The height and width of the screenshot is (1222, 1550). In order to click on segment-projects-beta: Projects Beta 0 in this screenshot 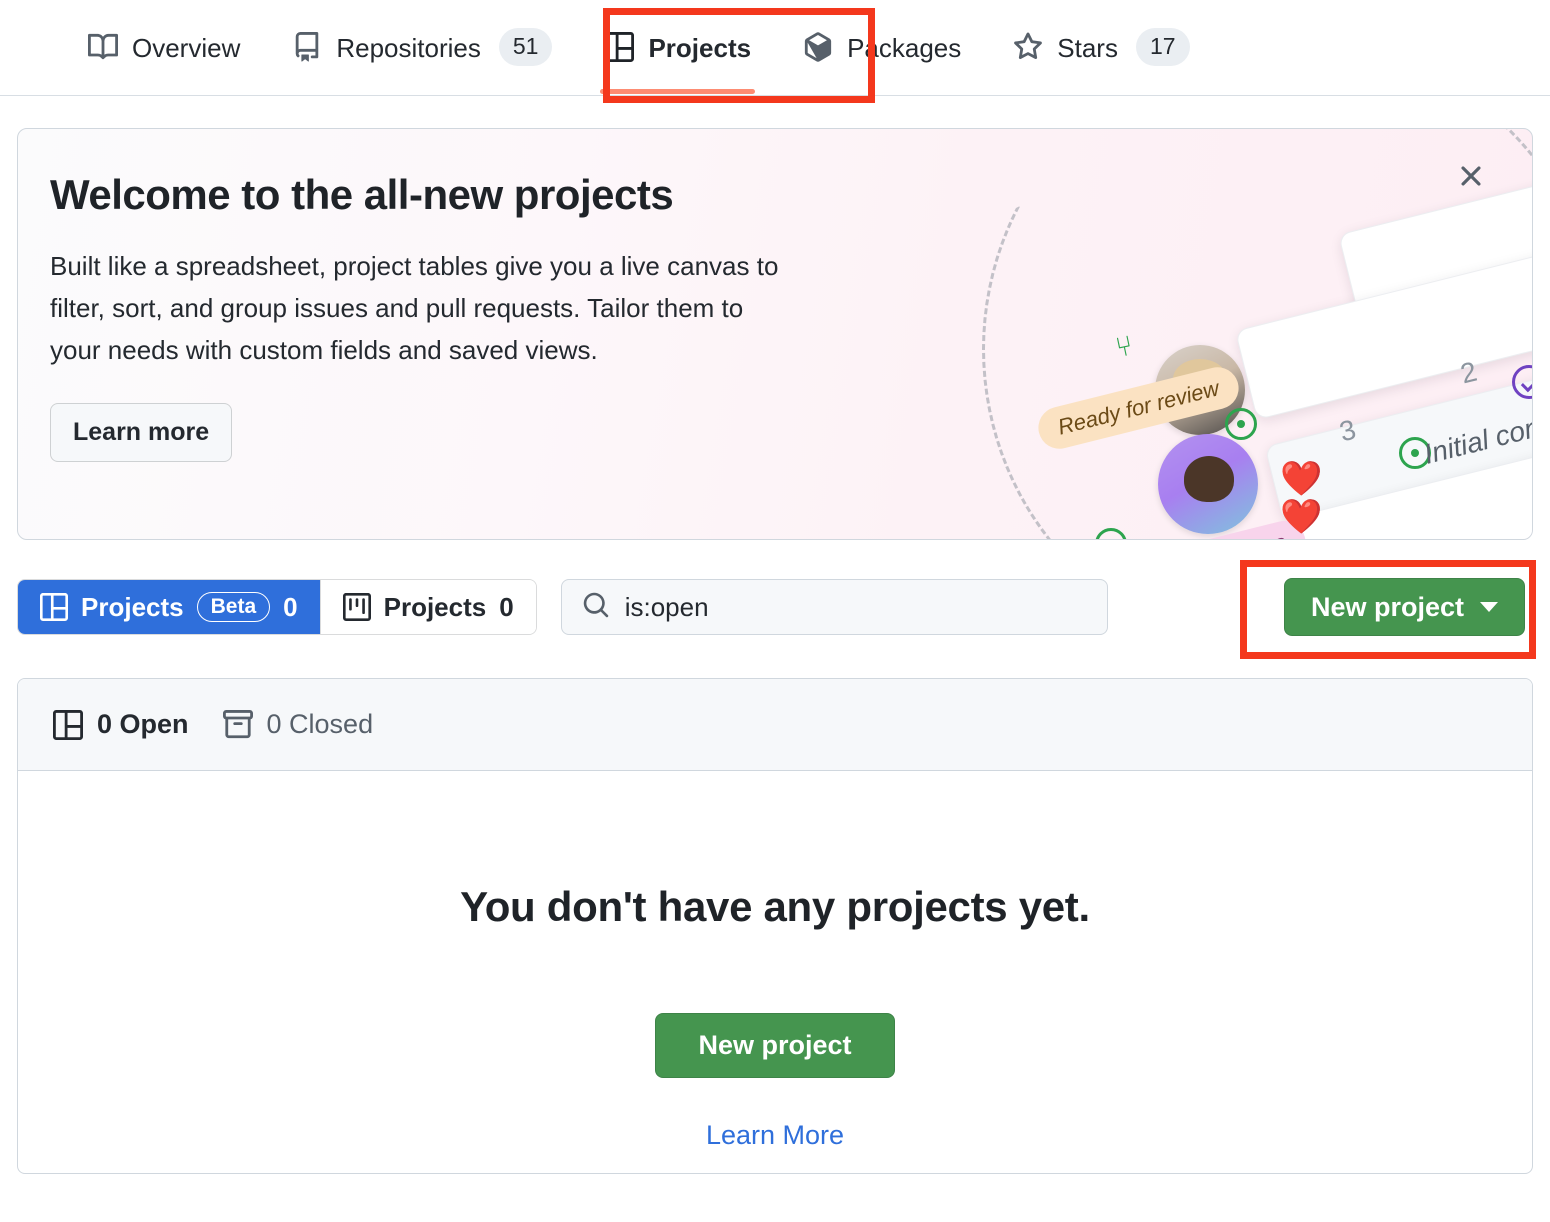, I will do `click(169, 607)`.